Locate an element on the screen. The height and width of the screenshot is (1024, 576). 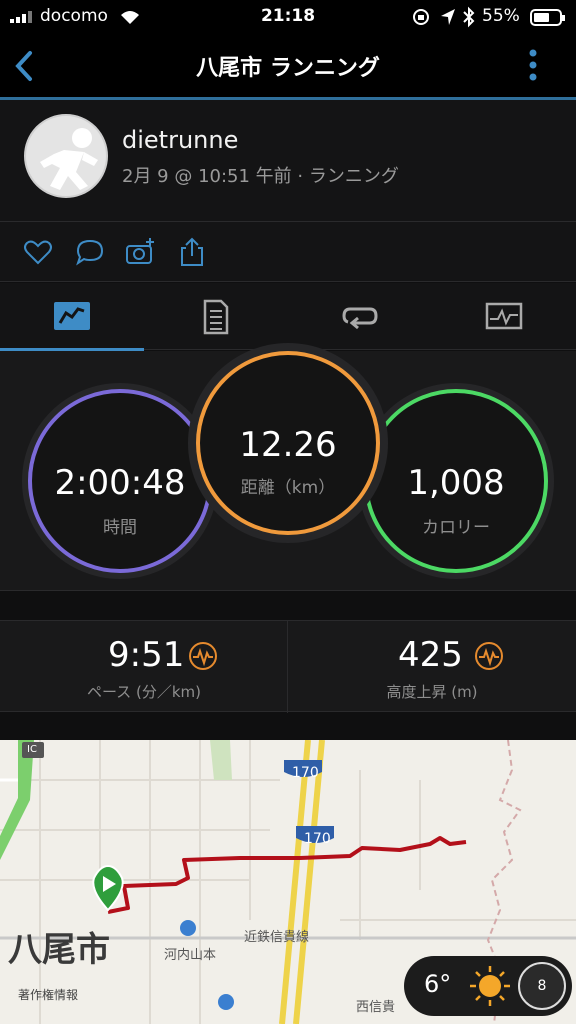
pace-badge-icon is located at coordinates (203, 656).